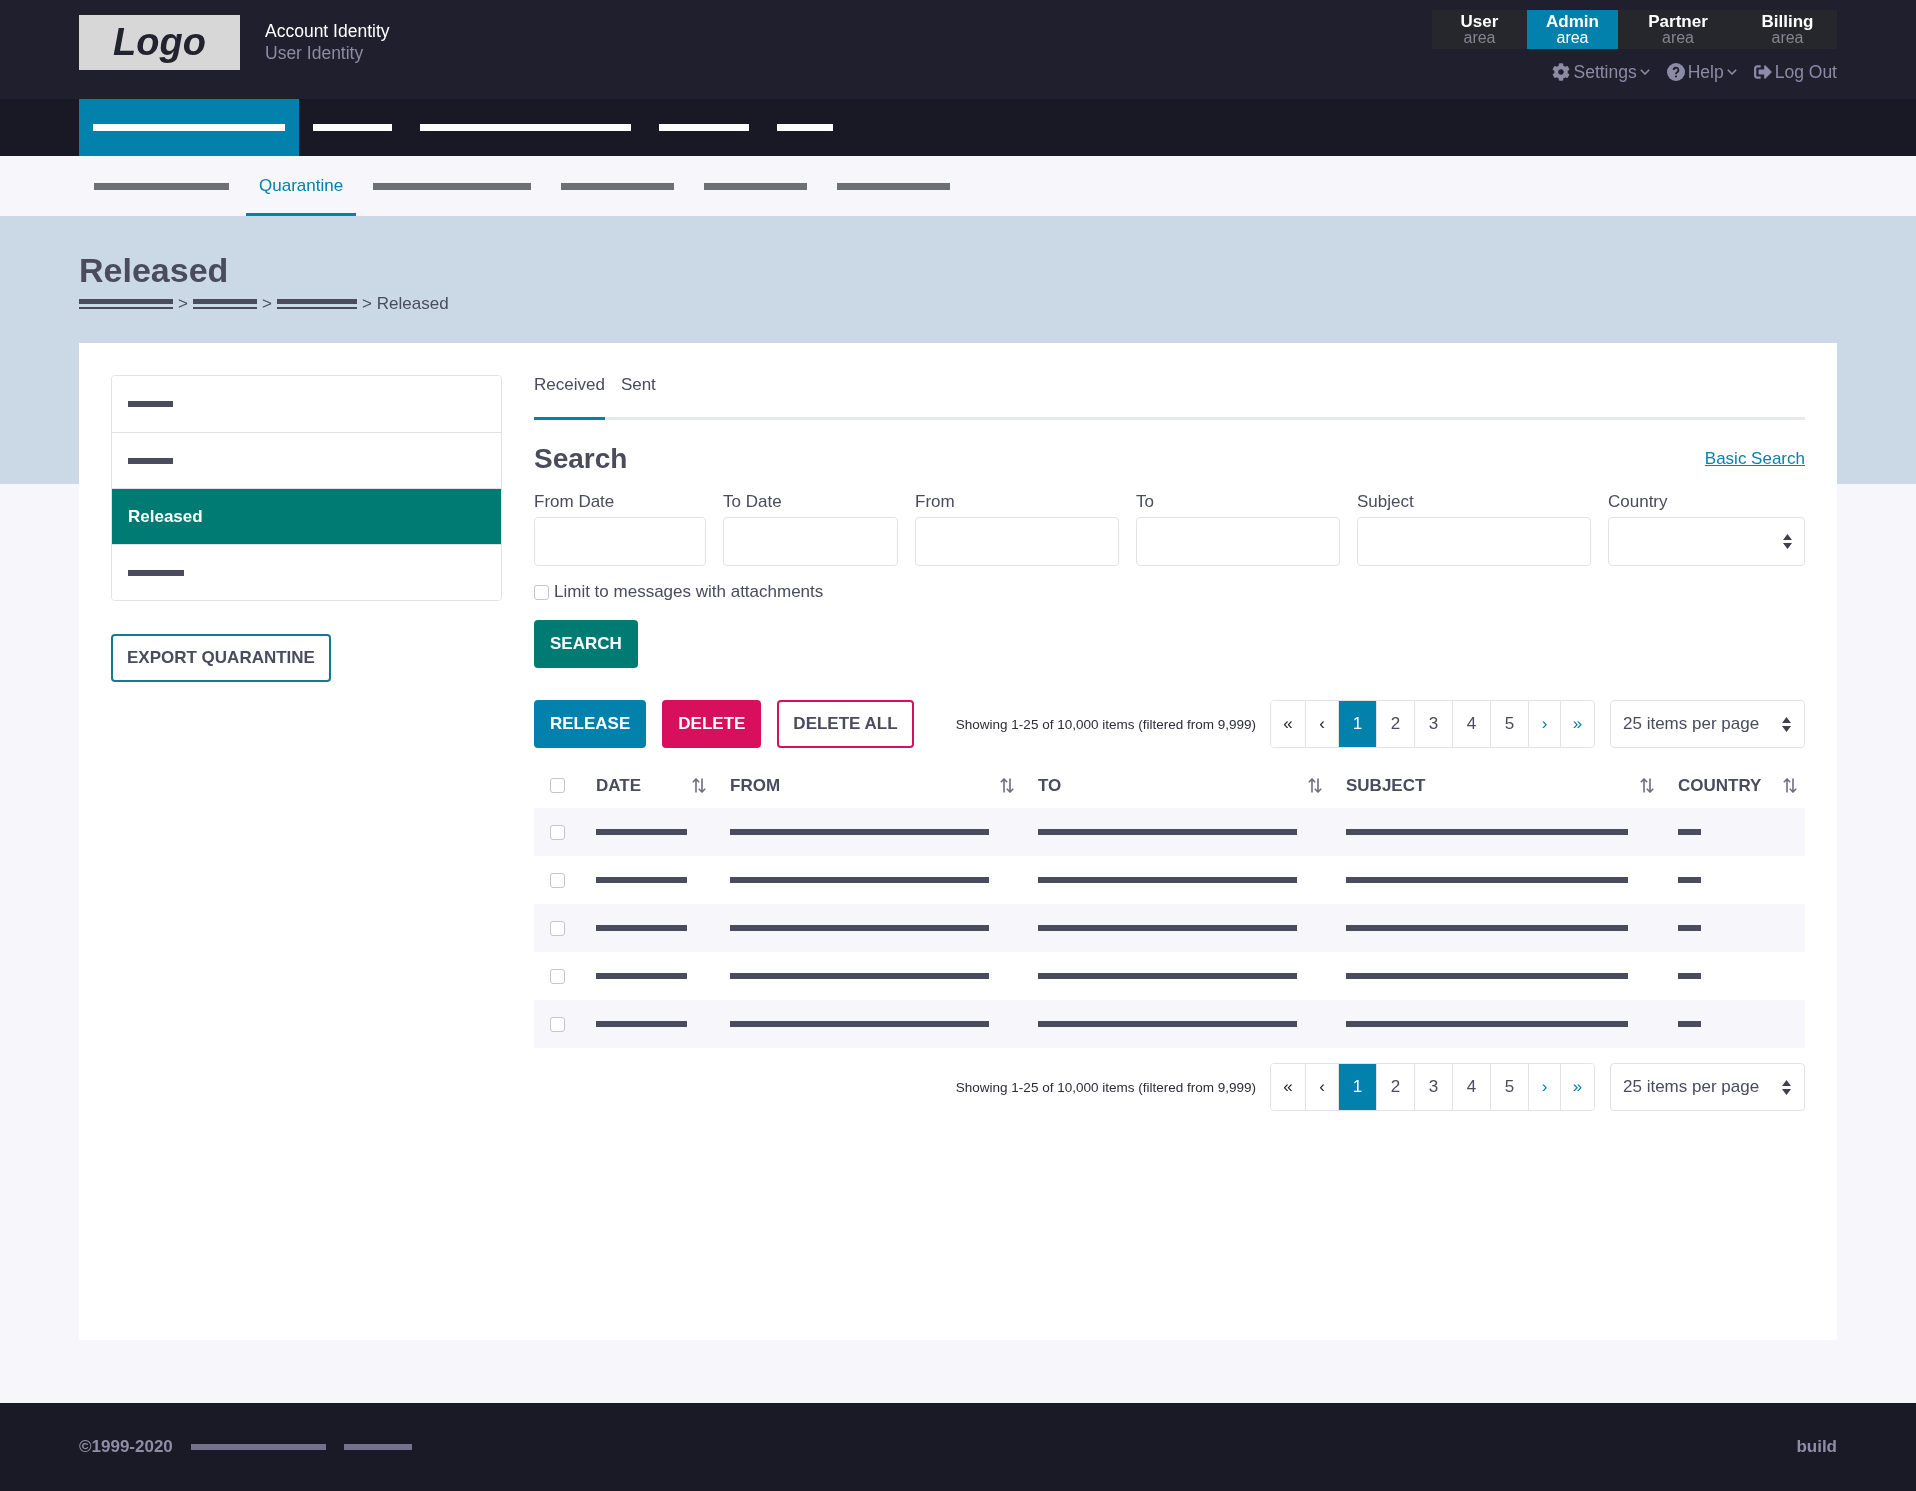 Image resolution: width=1916 pixels, height=1491 pixels. I want to click on logout-icon, so click(1762, 72).